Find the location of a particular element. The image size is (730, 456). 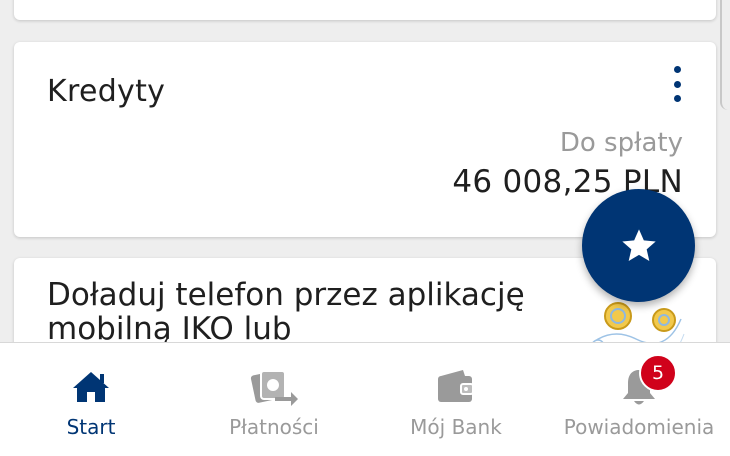

previous-card is located at coordinates (365, 10).